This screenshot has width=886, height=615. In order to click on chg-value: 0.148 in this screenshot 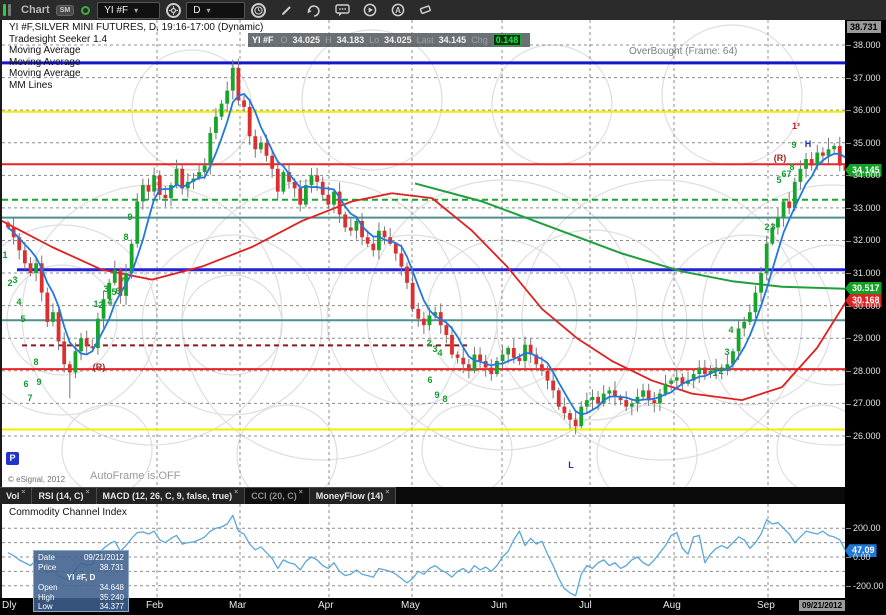, I will do `click(507, 40)`.